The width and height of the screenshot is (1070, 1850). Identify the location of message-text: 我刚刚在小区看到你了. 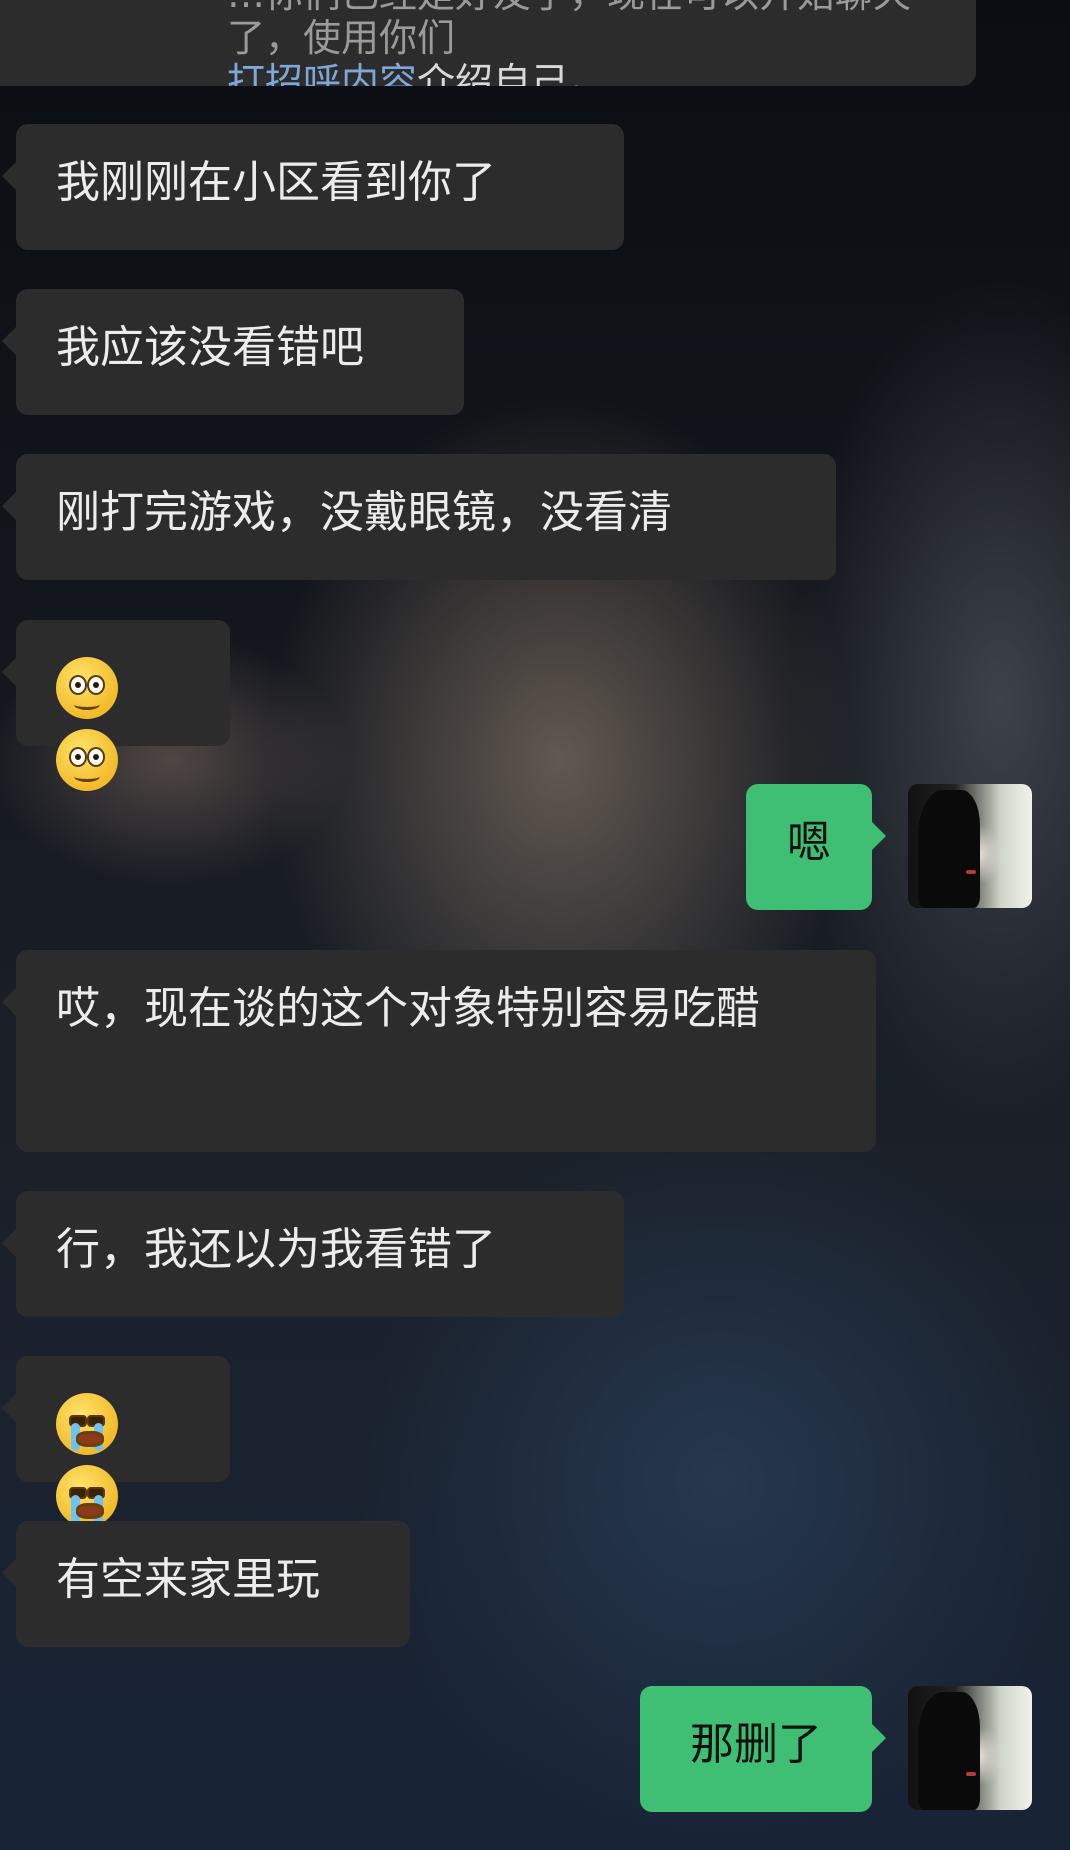
(276, 182).